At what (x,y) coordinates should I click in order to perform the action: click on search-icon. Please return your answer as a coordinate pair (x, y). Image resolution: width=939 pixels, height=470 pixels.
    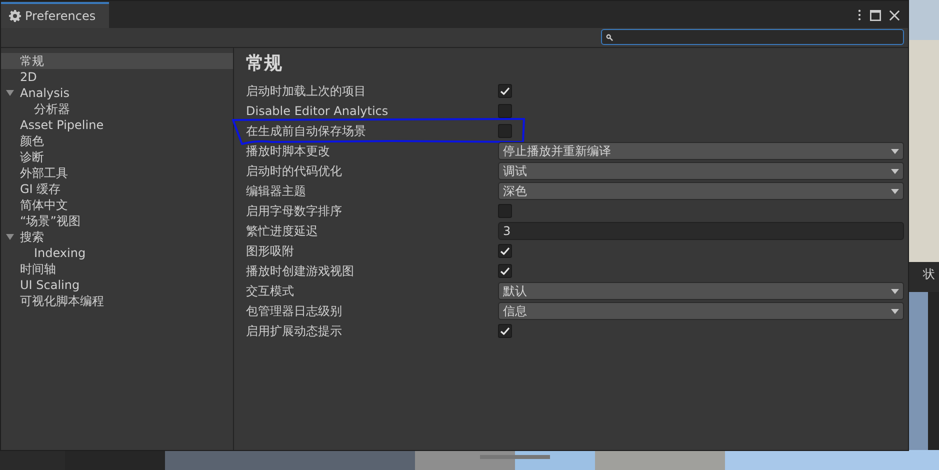
    Looking at the image, I should click on (609, 37).